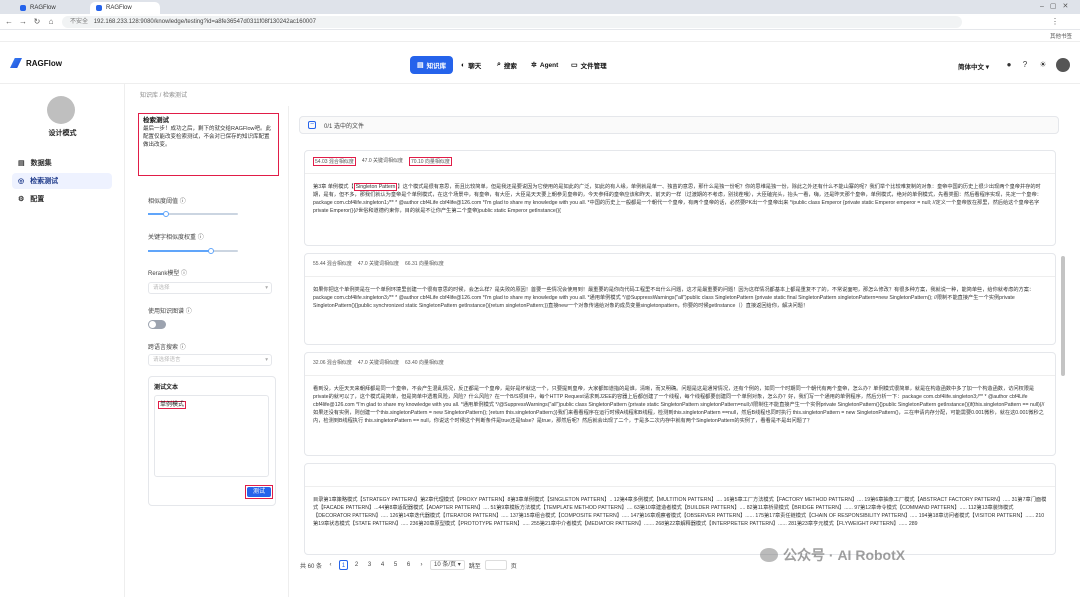  I want to click on nav-label: 聊天, so click(475, 66).